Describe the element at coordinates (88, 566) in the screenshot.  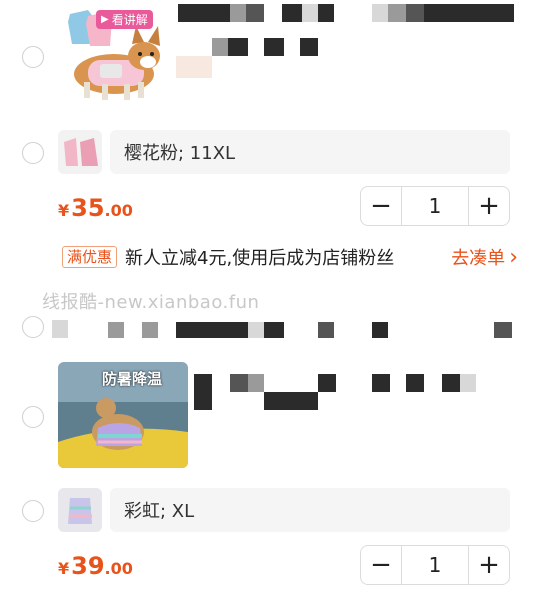
I see `price-integer: 39` at that location.